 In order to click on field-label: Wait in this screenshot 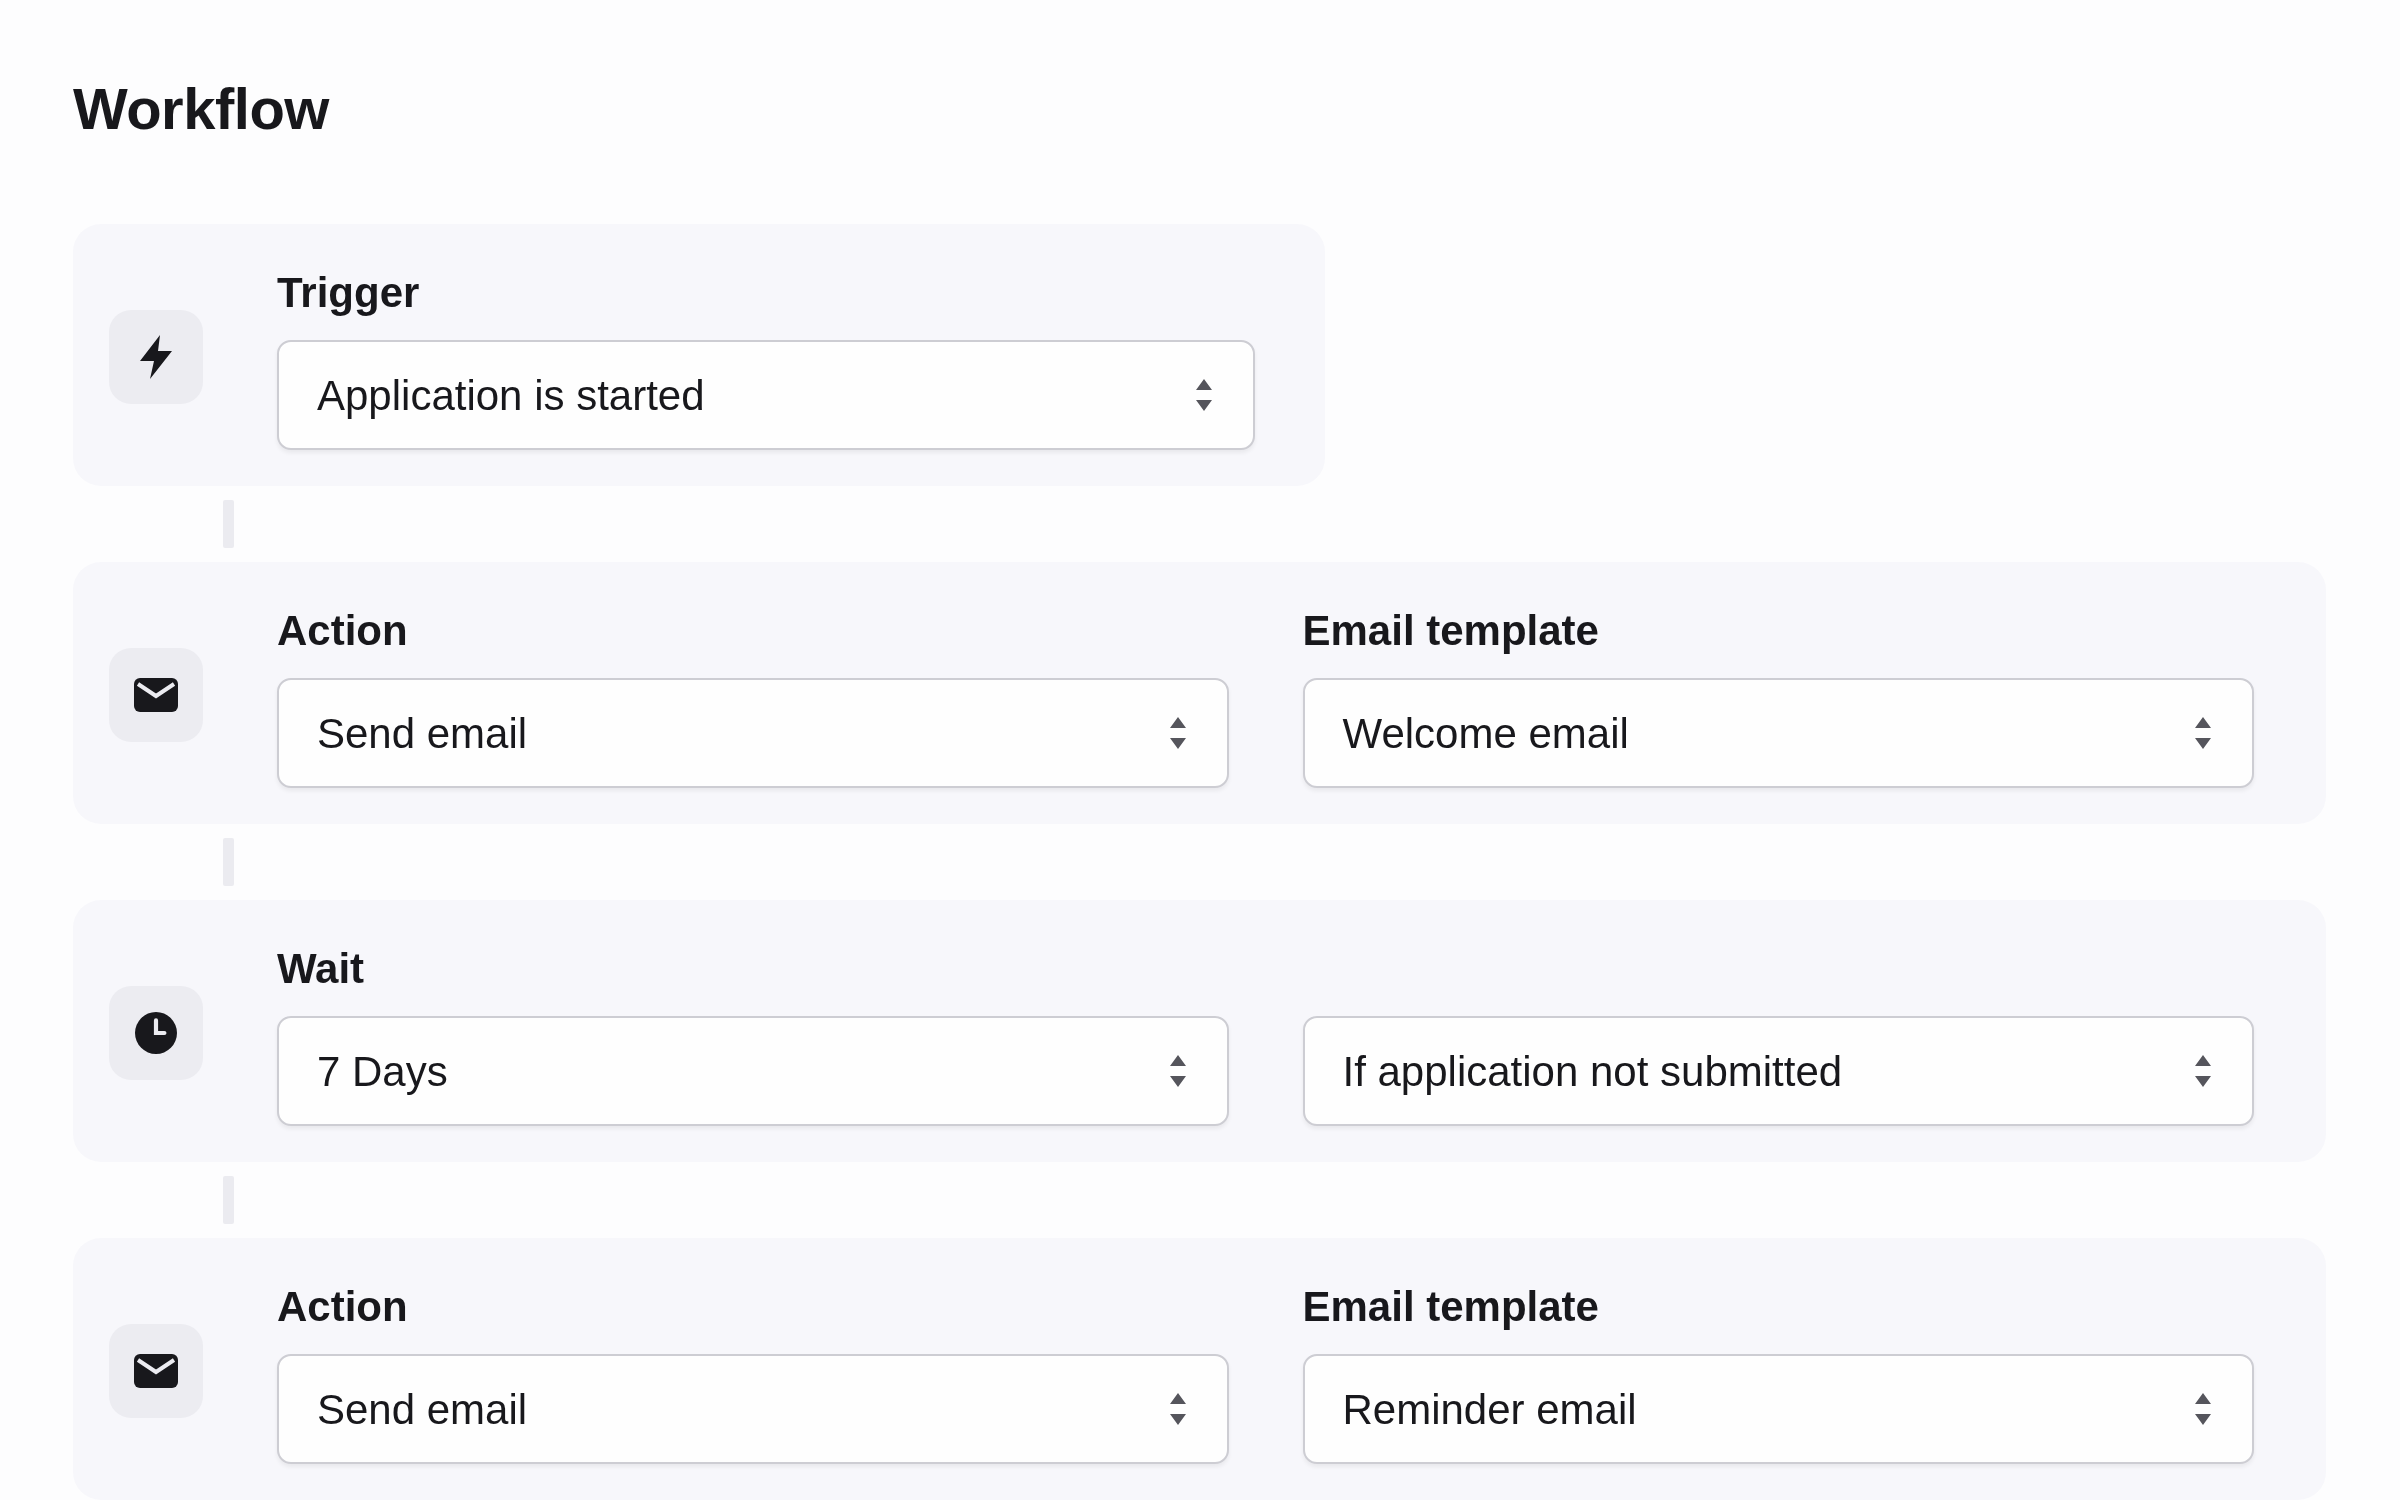, I will do `click(321, 969)`.